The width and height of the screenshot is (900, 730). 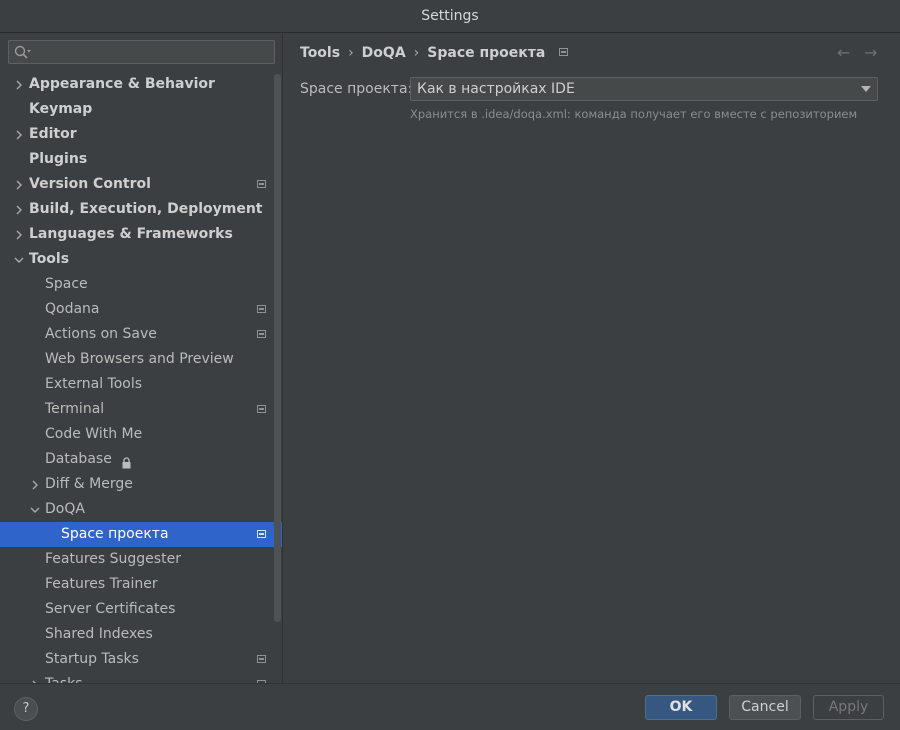 What do you see at coordinates (870, 52) in the screenshot?
I see `forward-arrow-icon: →` at bounding box center [870, 52].